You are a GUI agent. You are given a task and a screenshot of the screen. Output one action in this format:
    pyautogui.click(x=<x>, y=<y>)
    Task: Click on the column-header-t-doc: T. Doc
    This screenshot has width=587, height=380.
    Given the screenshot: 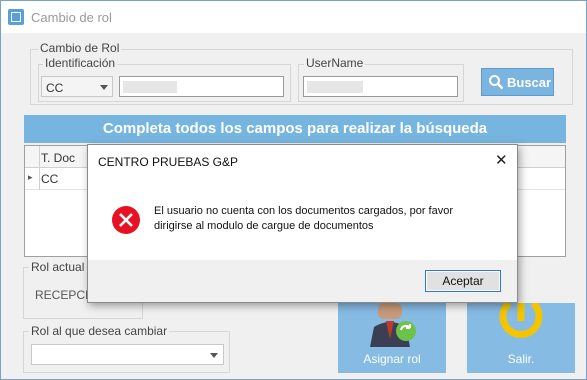 What is the action you would take?
    pyautogui.click(x=58, y=158)
    